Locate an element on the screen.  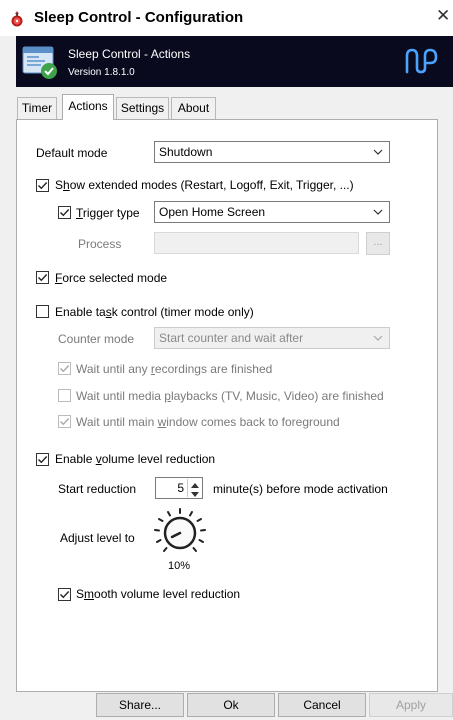
start-reduction-spinner: 5 is located at coordinates (179, 488).